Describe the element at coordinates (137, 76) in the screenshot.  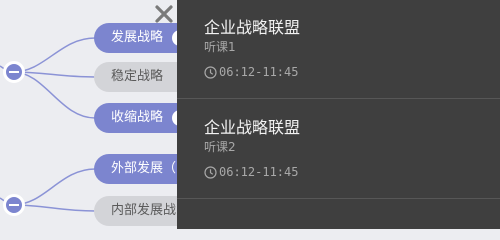
I see `mind-node-label: 稳定战略` at that location.